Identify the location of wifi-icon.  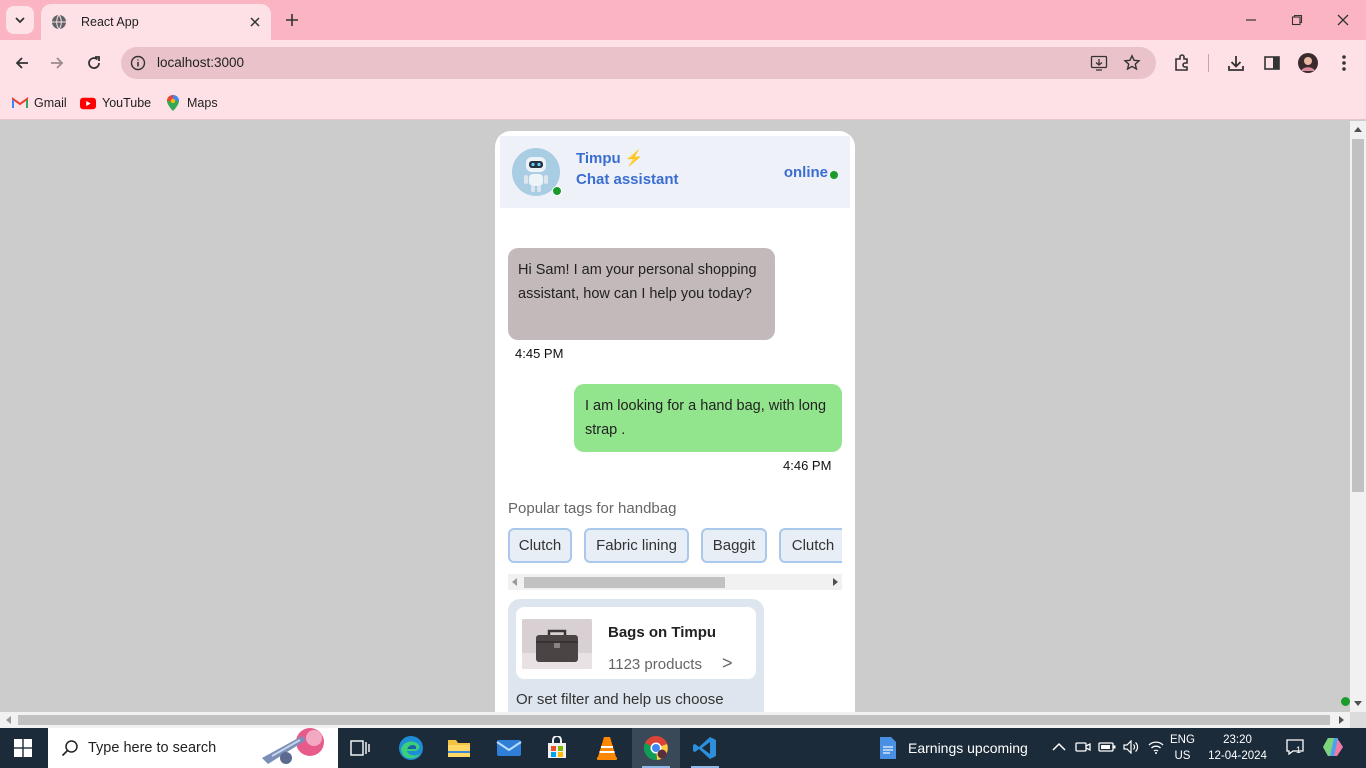
(1156, 747).